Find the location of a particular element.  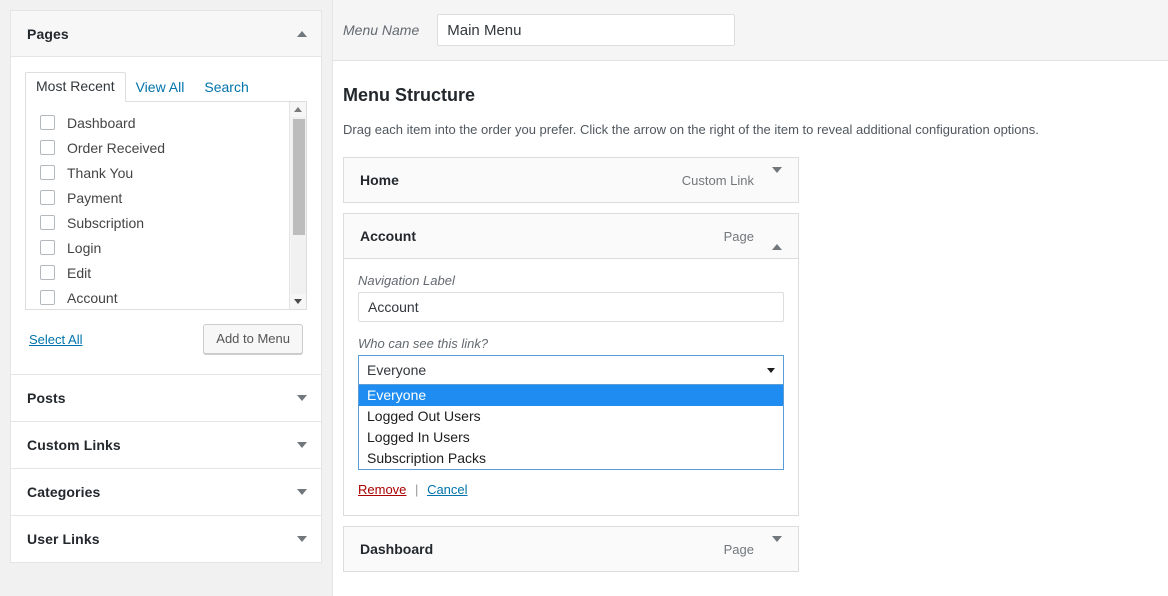

accordion-title-pages: Pages is located at coordinates (48, 33).